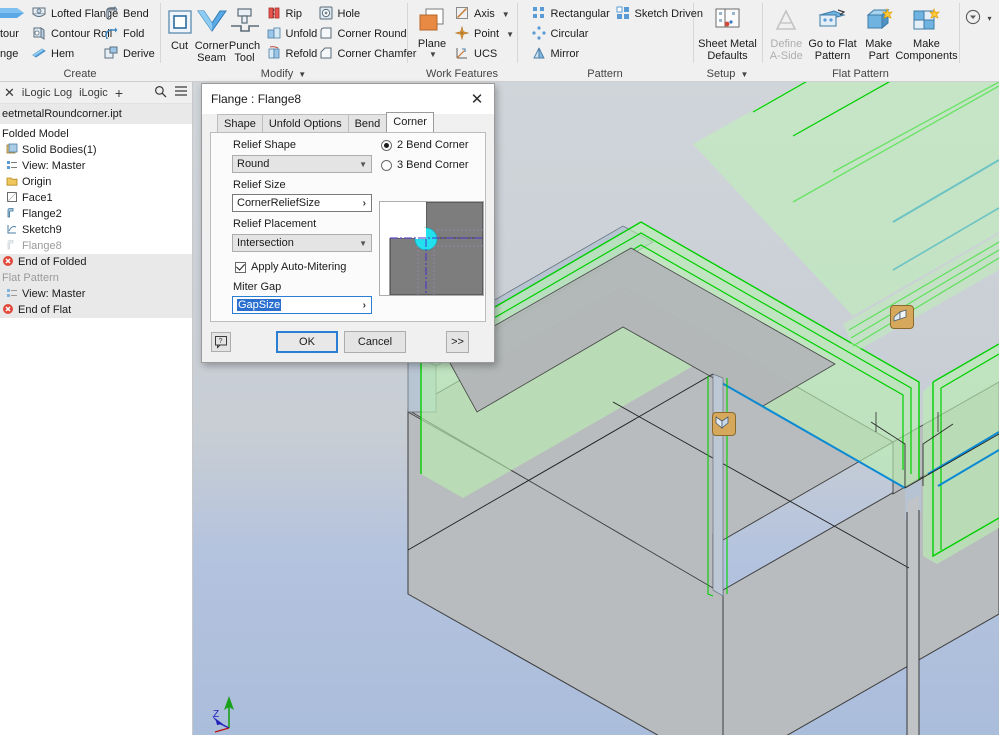 The image size is (999, 735). Describe the element at coordinates (365, 14) in the screenshot. I see `hole-button: Hole` at that location.